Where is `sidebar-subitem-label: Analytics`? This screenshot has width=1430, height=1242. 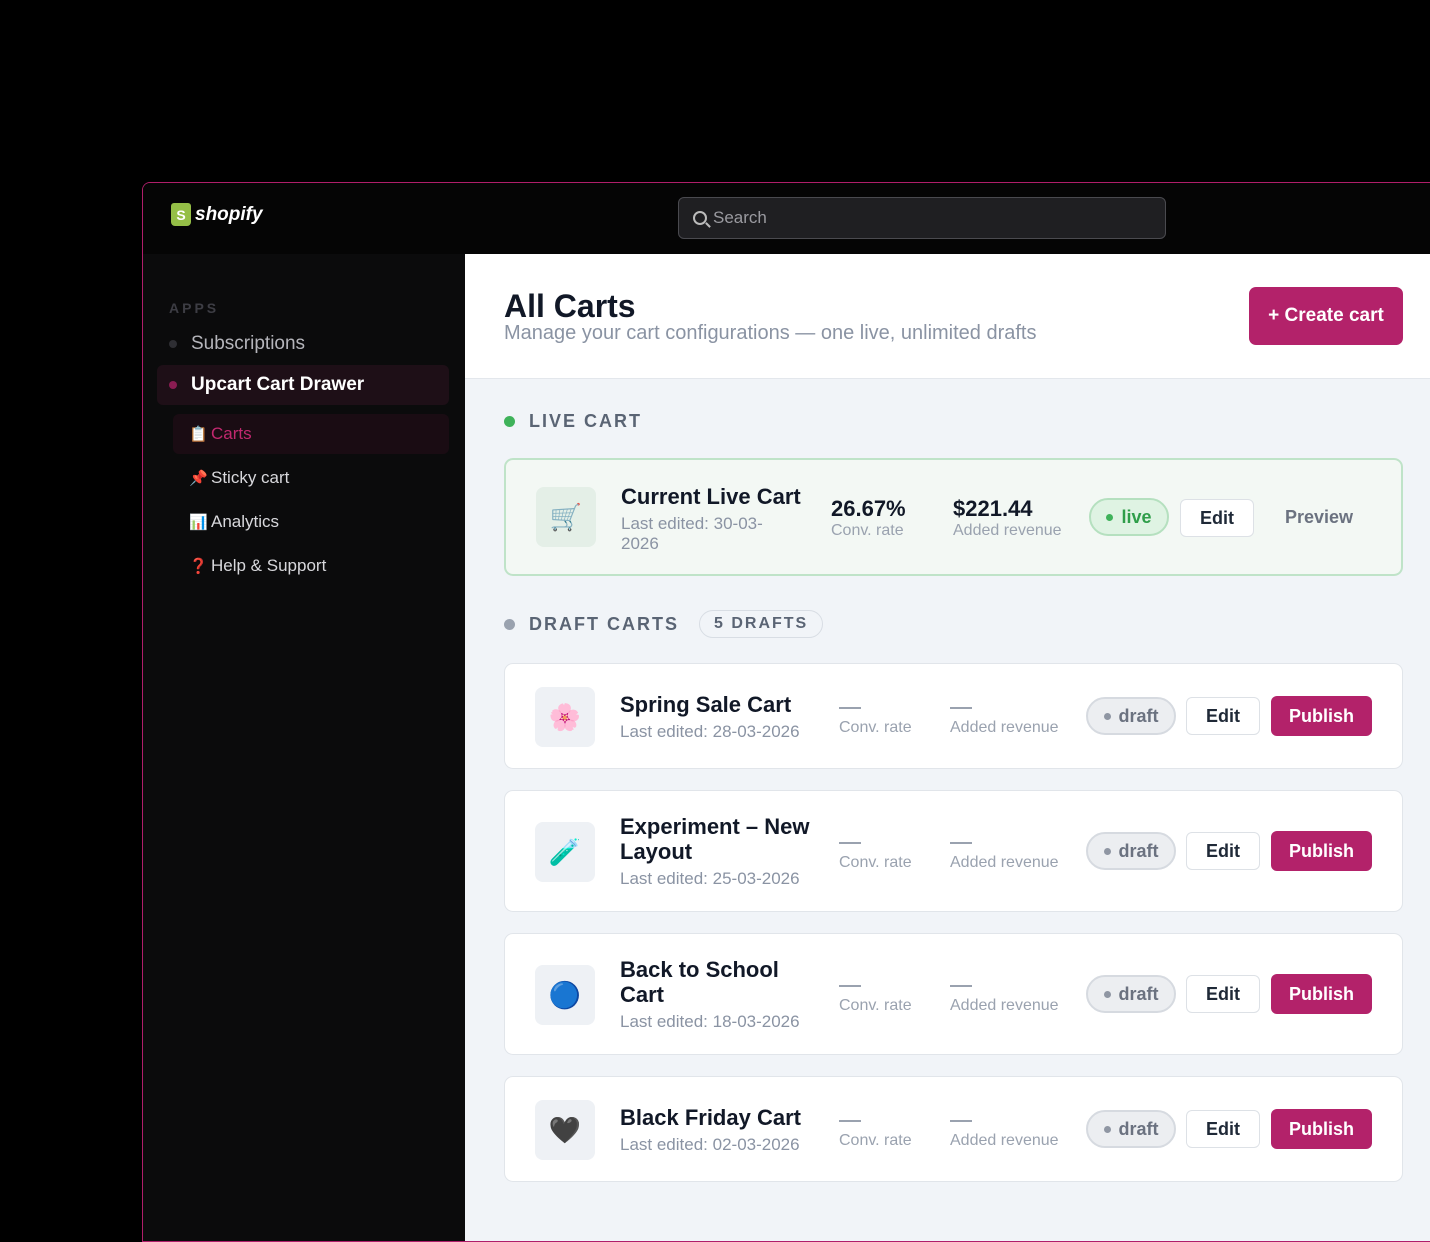 sidebar-subitem-label: Analytics is located at coordinates (245, 521).